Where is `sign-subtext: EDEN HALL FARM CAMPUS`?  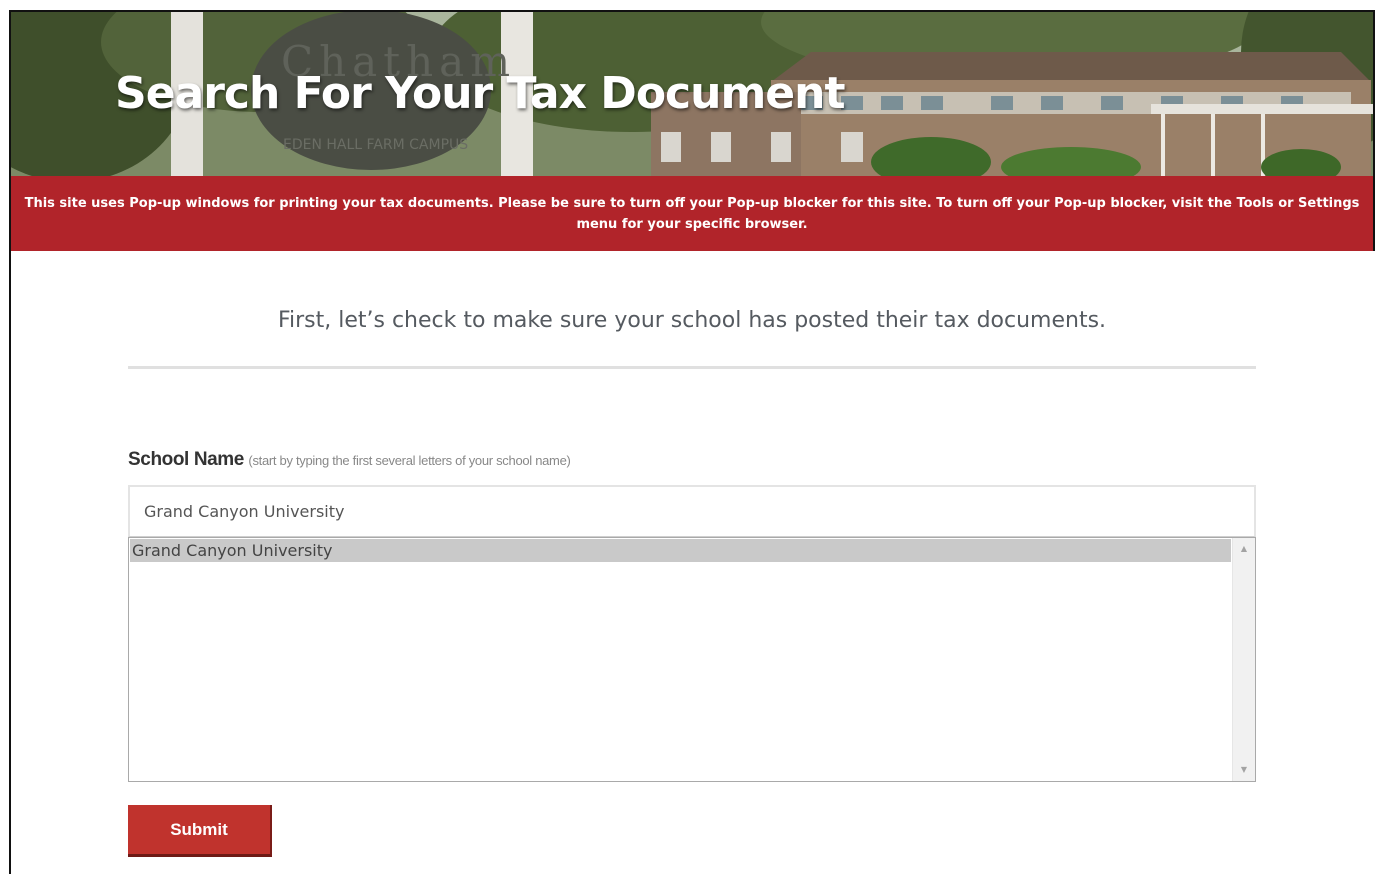
sign-subtext: EDEN HALL FARM CAMPUS is located at coordinates (375, 145).